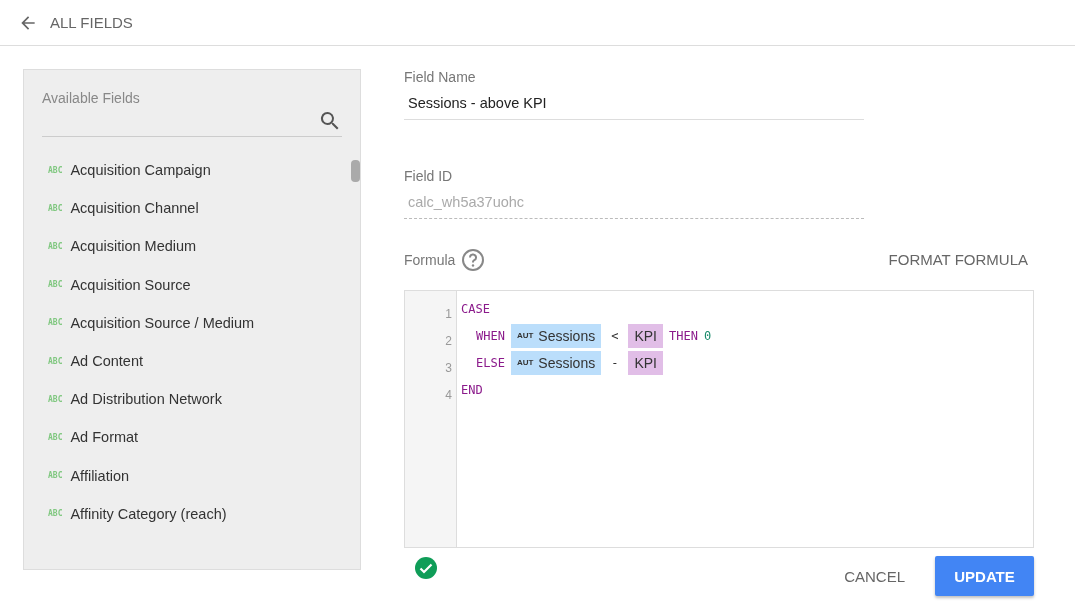  What do you see at coordinates (634, 102) in the screenshot?
I see `field-name-input: Sessions - above KPI` at bounding box center [634, 102].